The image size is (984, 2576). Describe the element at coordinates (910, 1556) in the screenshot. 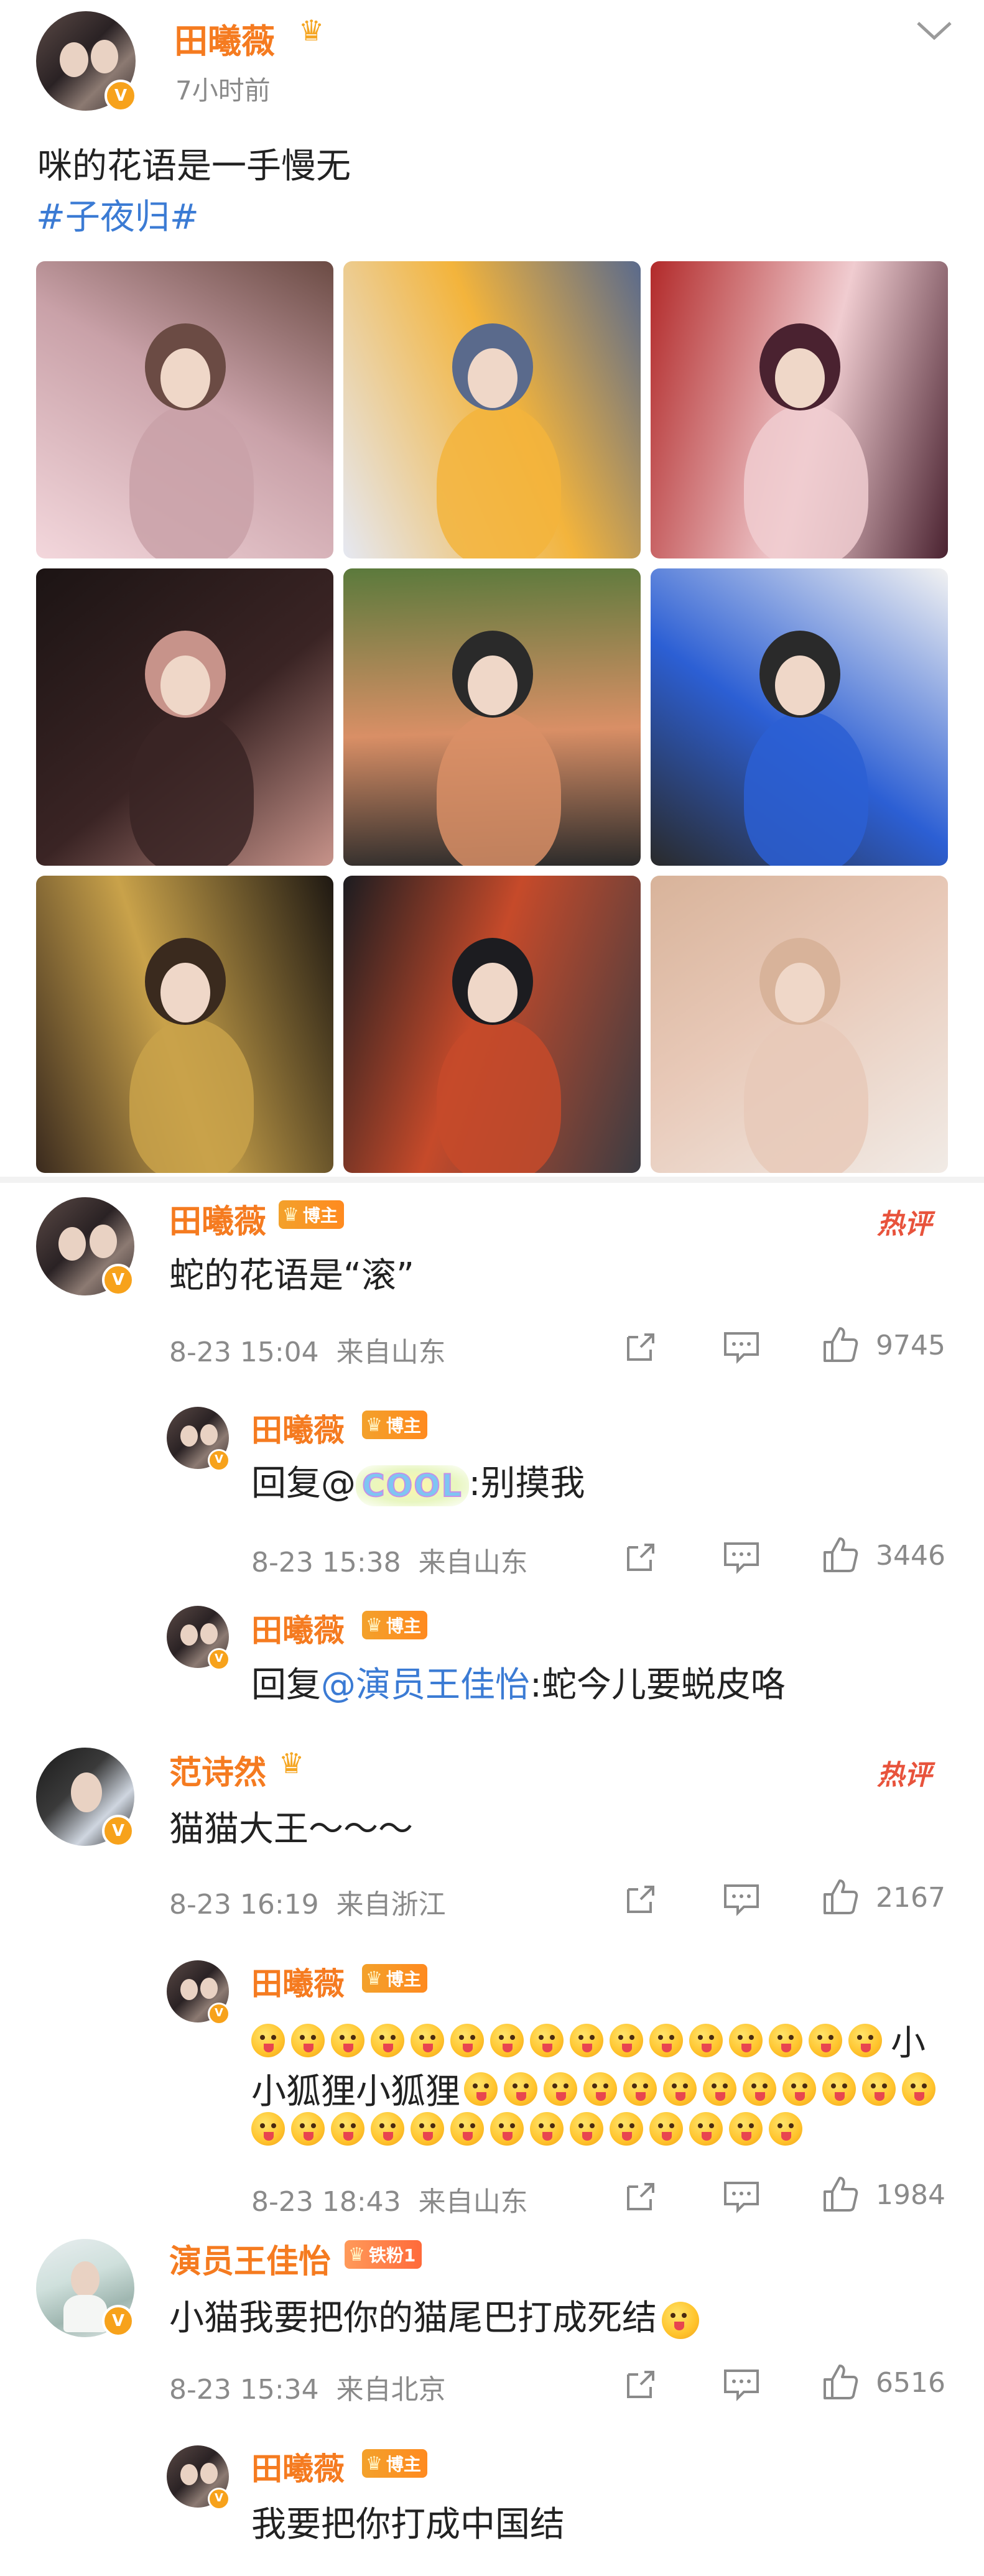

I see `like-count: 3446` at that location.